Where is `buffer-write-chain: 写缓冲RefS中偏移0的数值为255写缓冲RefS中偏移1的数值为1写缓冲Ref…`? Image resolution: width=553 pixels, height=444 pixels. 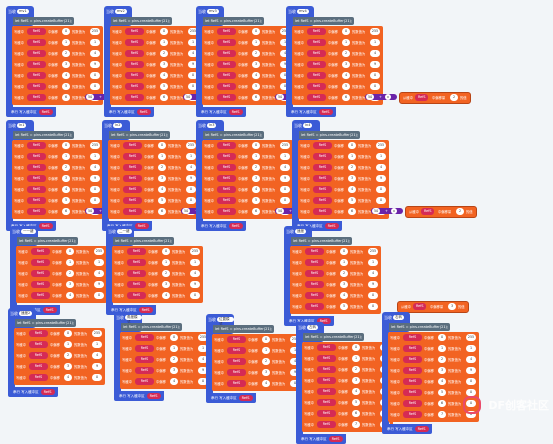 buffer-write-chain: 写缓冲RefS中偏移0的数值为255写缓冲RefS中偏移1的数值为1写缓冲Ref… is located at coordinates (347, 387).